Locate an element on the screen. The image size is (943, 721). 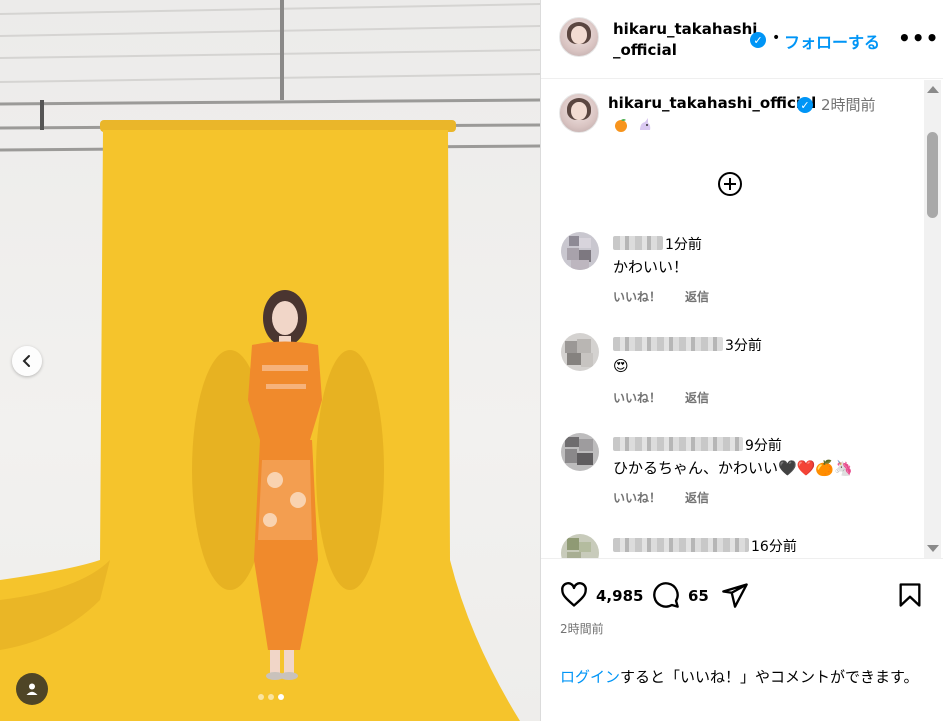
unicorn-emoji-icon is located at coordinates (645, 124).